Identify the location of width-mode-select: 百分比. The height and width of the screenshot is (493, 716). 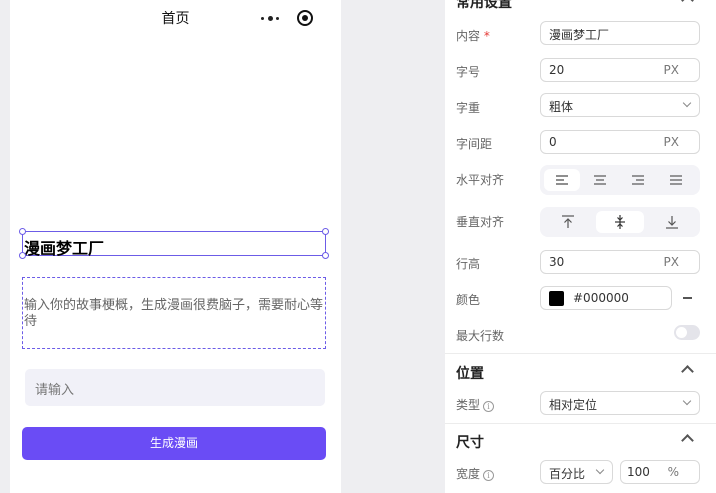
(576, 472).